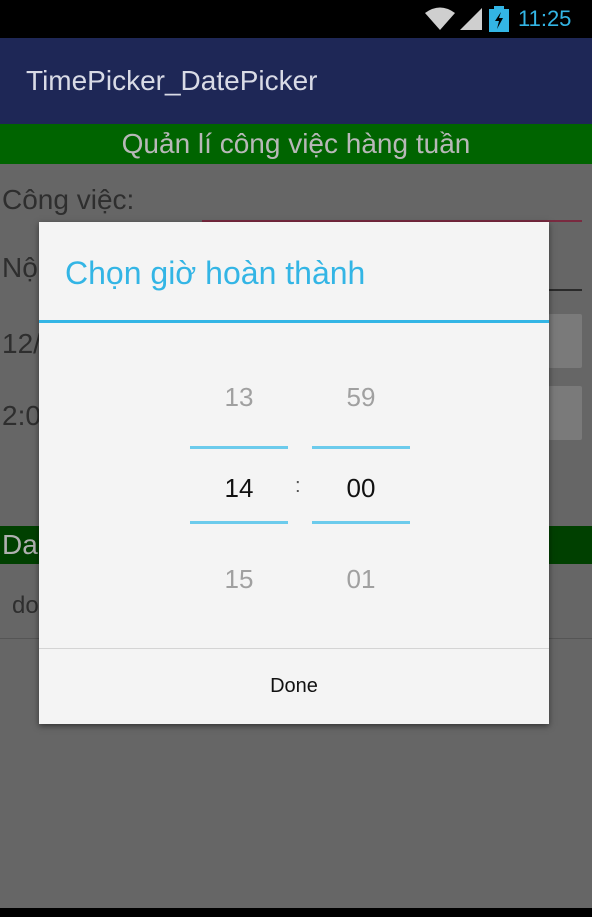 The width and height of the screenshot is (592, 917). I want to click on minute-selection-line-top, so click(361, 447).